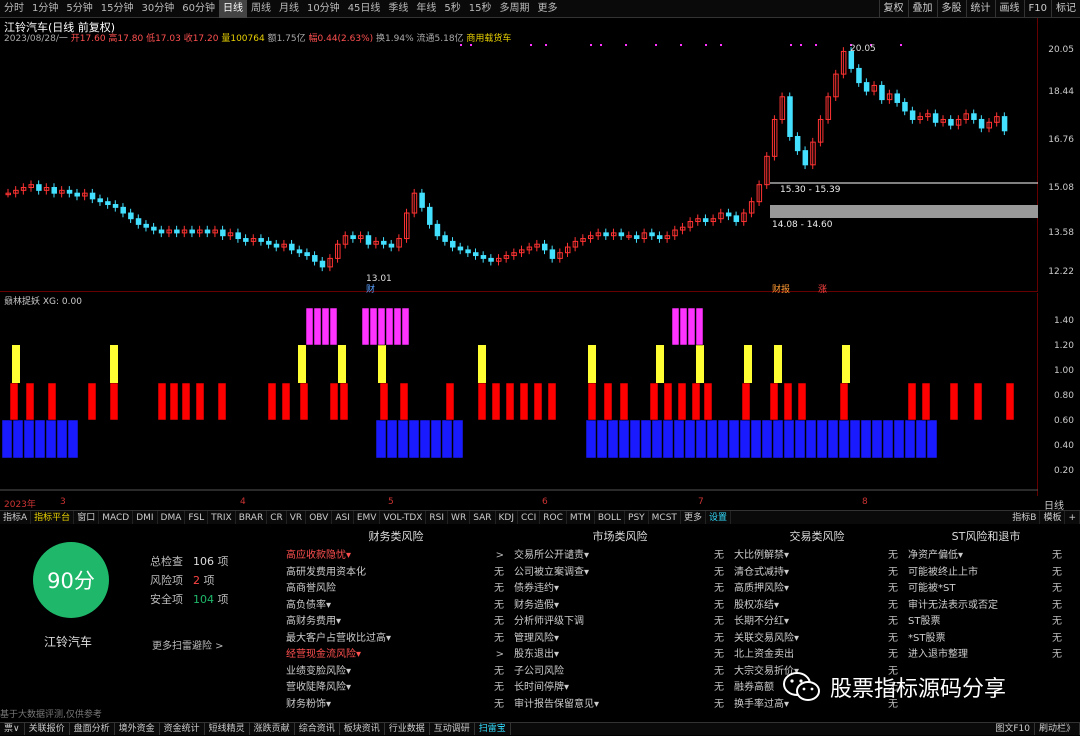 This screenshot has width=1080, height=736. Describe the element at coordinates (986, 606) in the screenshot. I see `risk-item: 审计无法表示或否定 无` at that location.